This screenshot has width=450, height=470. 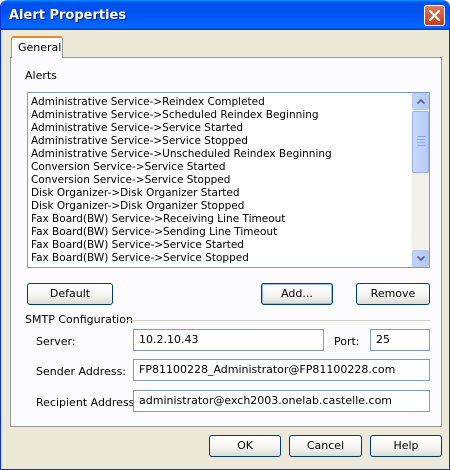 I want to click on default-button: Default, so click(x=70, y=294).